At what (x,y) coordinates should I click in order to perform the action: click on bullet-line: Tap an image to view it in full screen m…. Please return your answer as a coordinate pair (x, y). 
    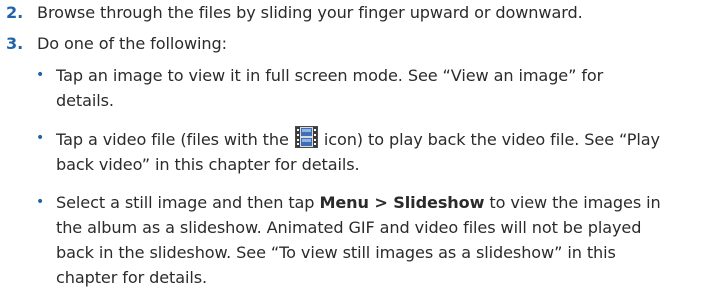
    Looking at the image, I should click on (330, 75).